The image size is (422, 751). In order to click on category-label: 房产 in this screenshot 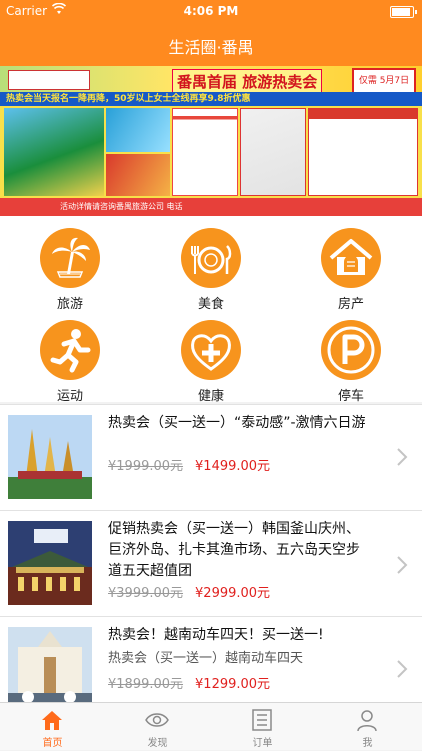, I will do `click(350, 304)`.